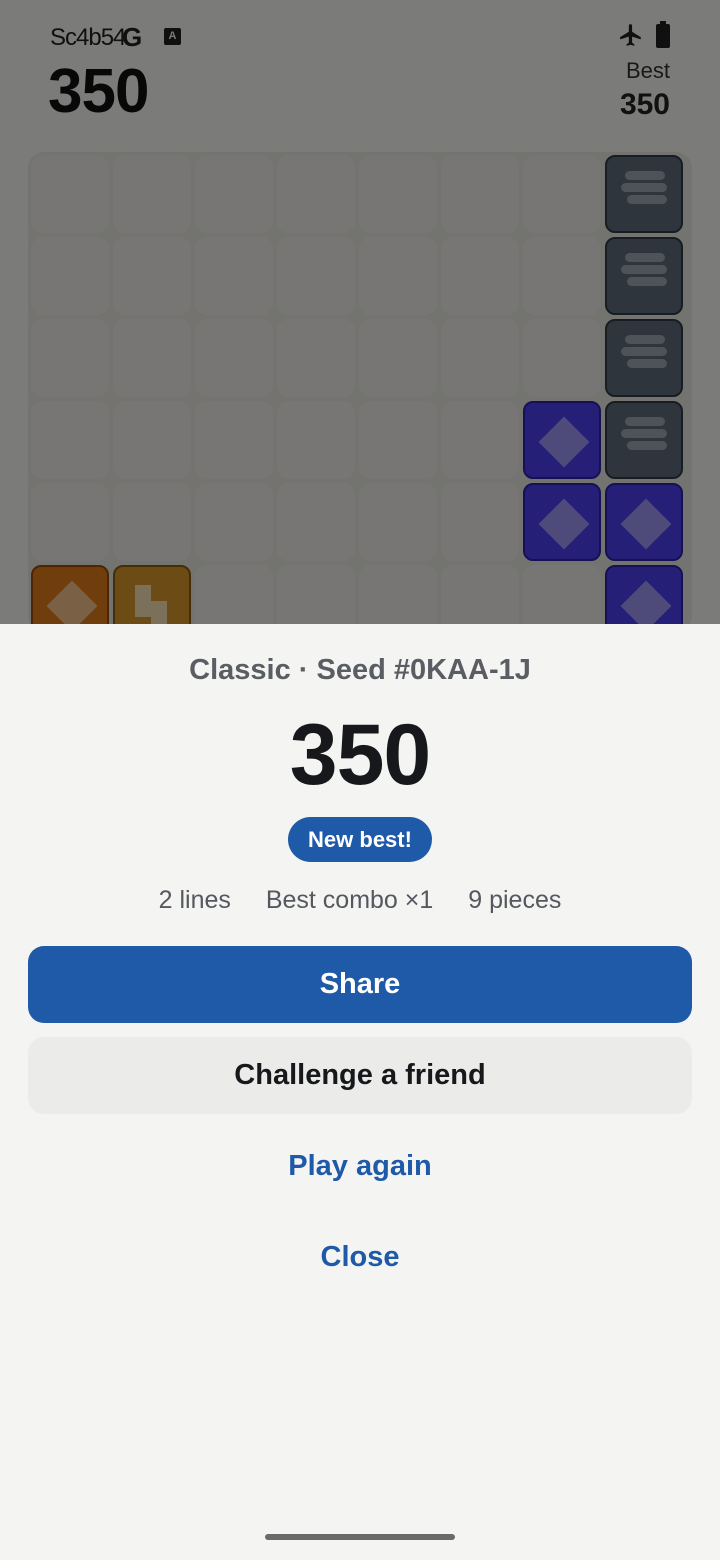 Image resolution: width=720 pixels, height=1560 pixels. I want to click on home-indicator, so click(360, 1537).